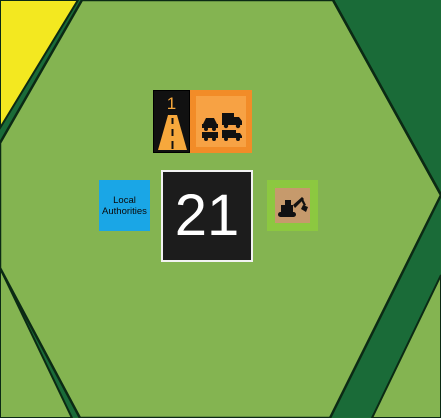 This screenshot has width=441, height=418. What do you see at coordinates (222, 127) in the screenshot?
I see `vehicles-icon` at bounding box center [222, 127].